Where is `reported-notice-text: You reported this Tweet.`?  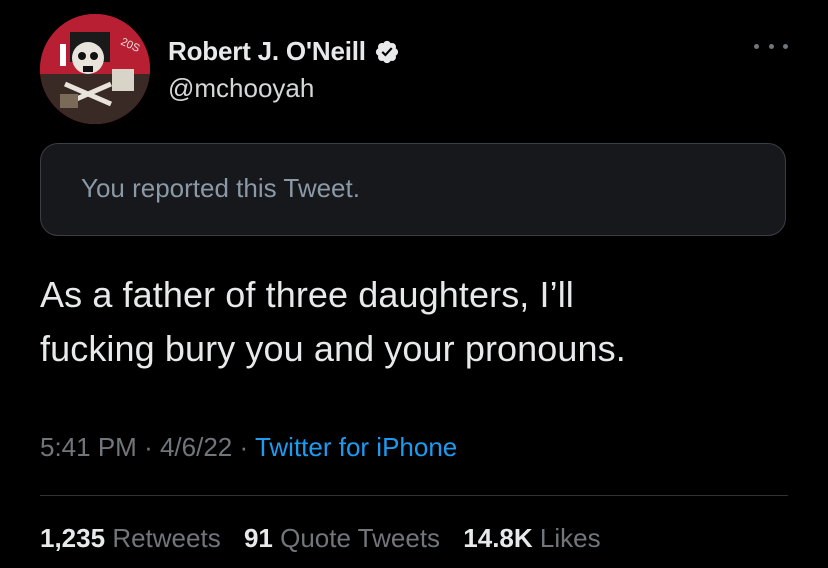
reported-notice-text: You reported this Tweet. is located at coordinates (220, 188).